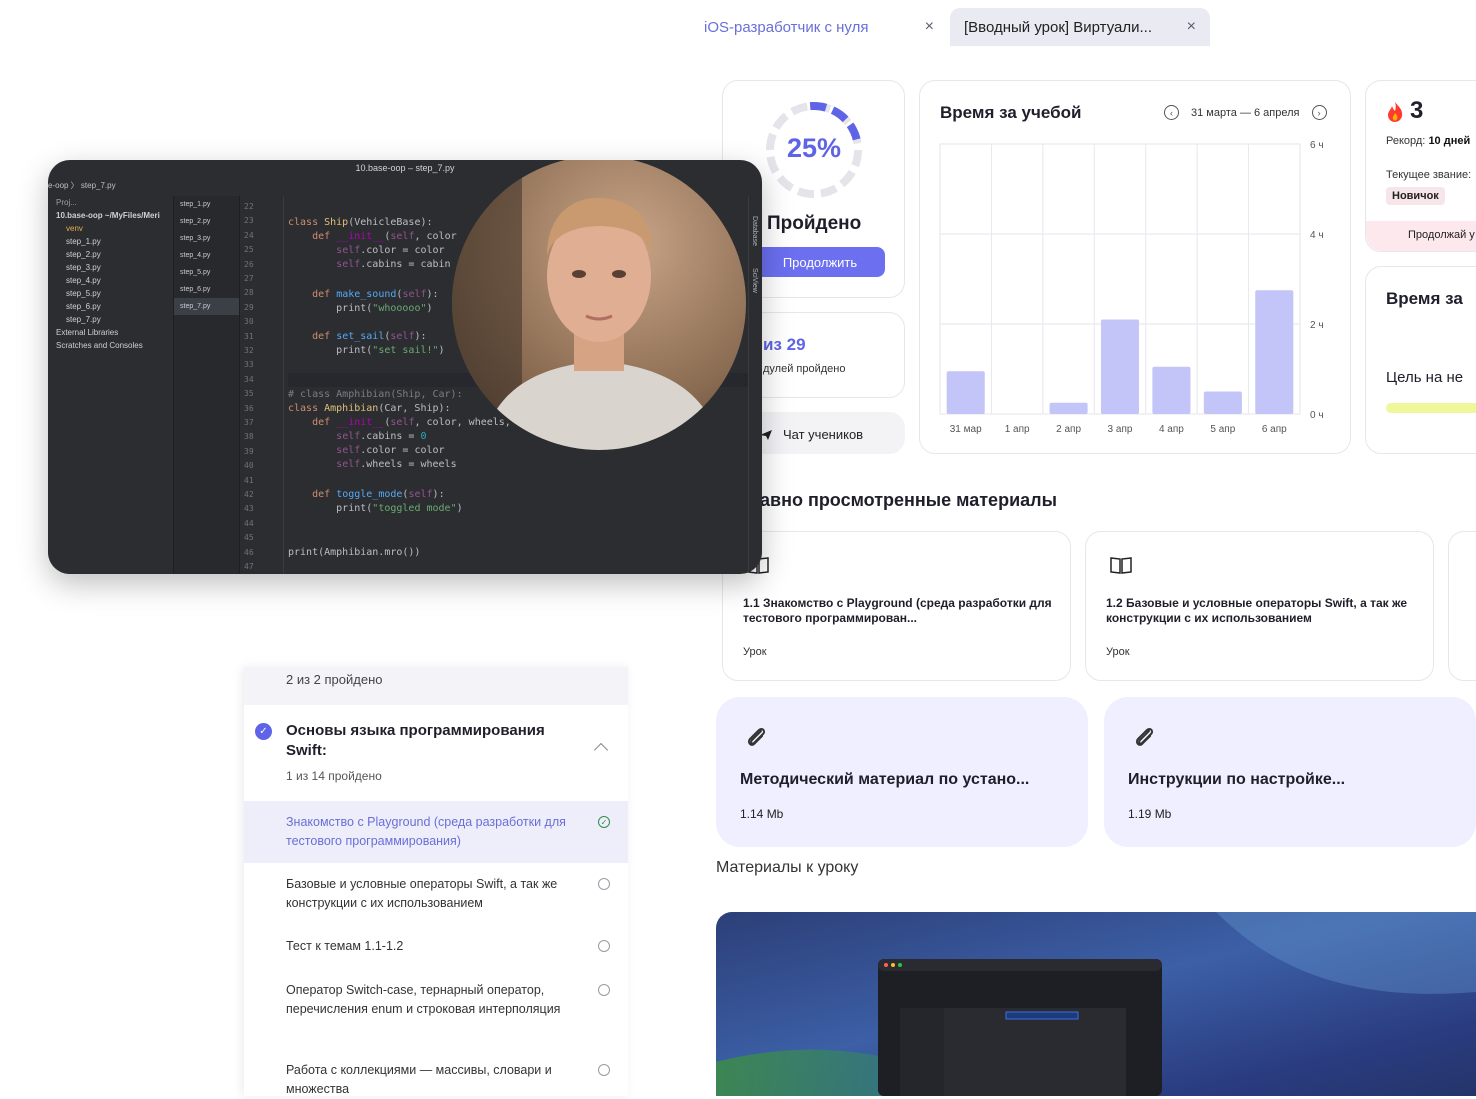 The height and width of the screenshot is (1099, 1476). Describe the element at coordinates (1317, 145) in the screenshot. I see `y-tick-label: 6 ч` at that location.